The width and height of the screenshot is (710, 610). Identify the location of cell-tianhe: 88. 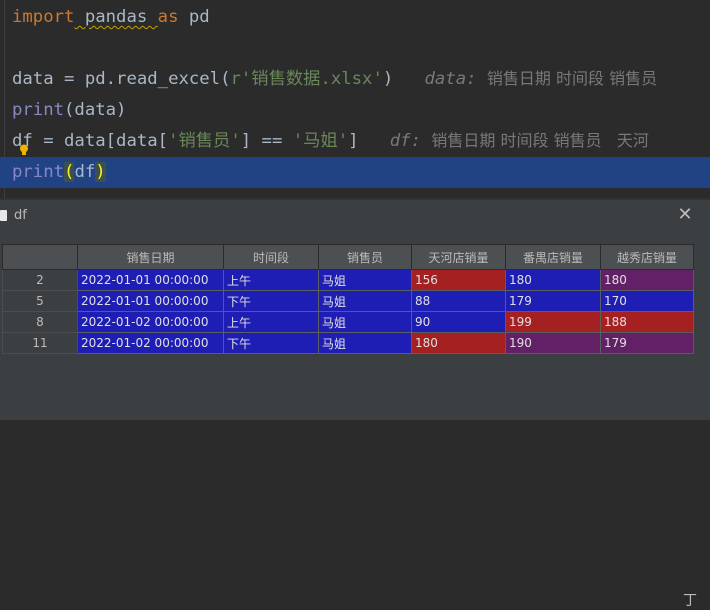
(458, 301).